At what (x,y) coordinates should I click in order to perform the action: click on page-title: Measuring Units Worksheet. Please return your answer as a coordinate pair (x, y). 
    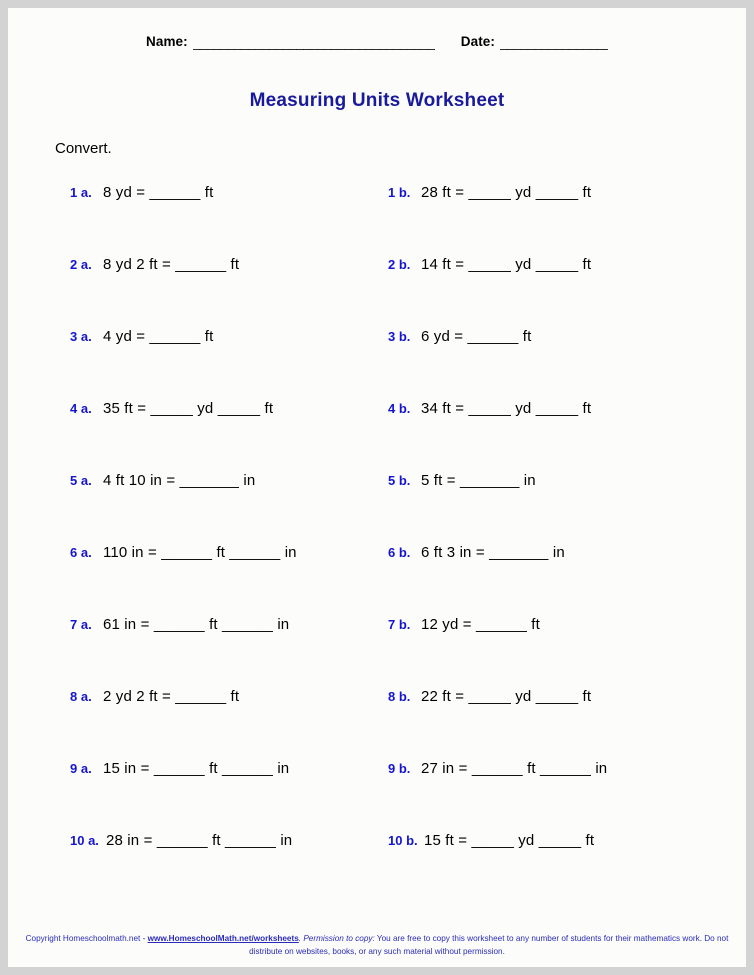
    Looking at the image, I should click on (377, 100).